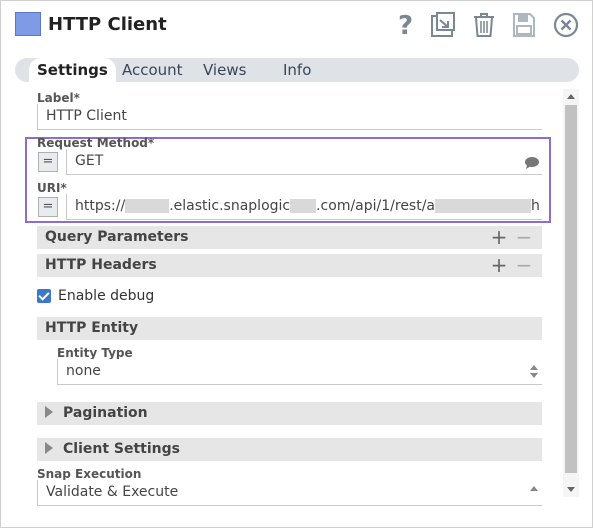 The width and height of the screenshot is (593, 528). Describe the element at coordinates (524, 25) in the screenshot. I see `save-icon` at that location.